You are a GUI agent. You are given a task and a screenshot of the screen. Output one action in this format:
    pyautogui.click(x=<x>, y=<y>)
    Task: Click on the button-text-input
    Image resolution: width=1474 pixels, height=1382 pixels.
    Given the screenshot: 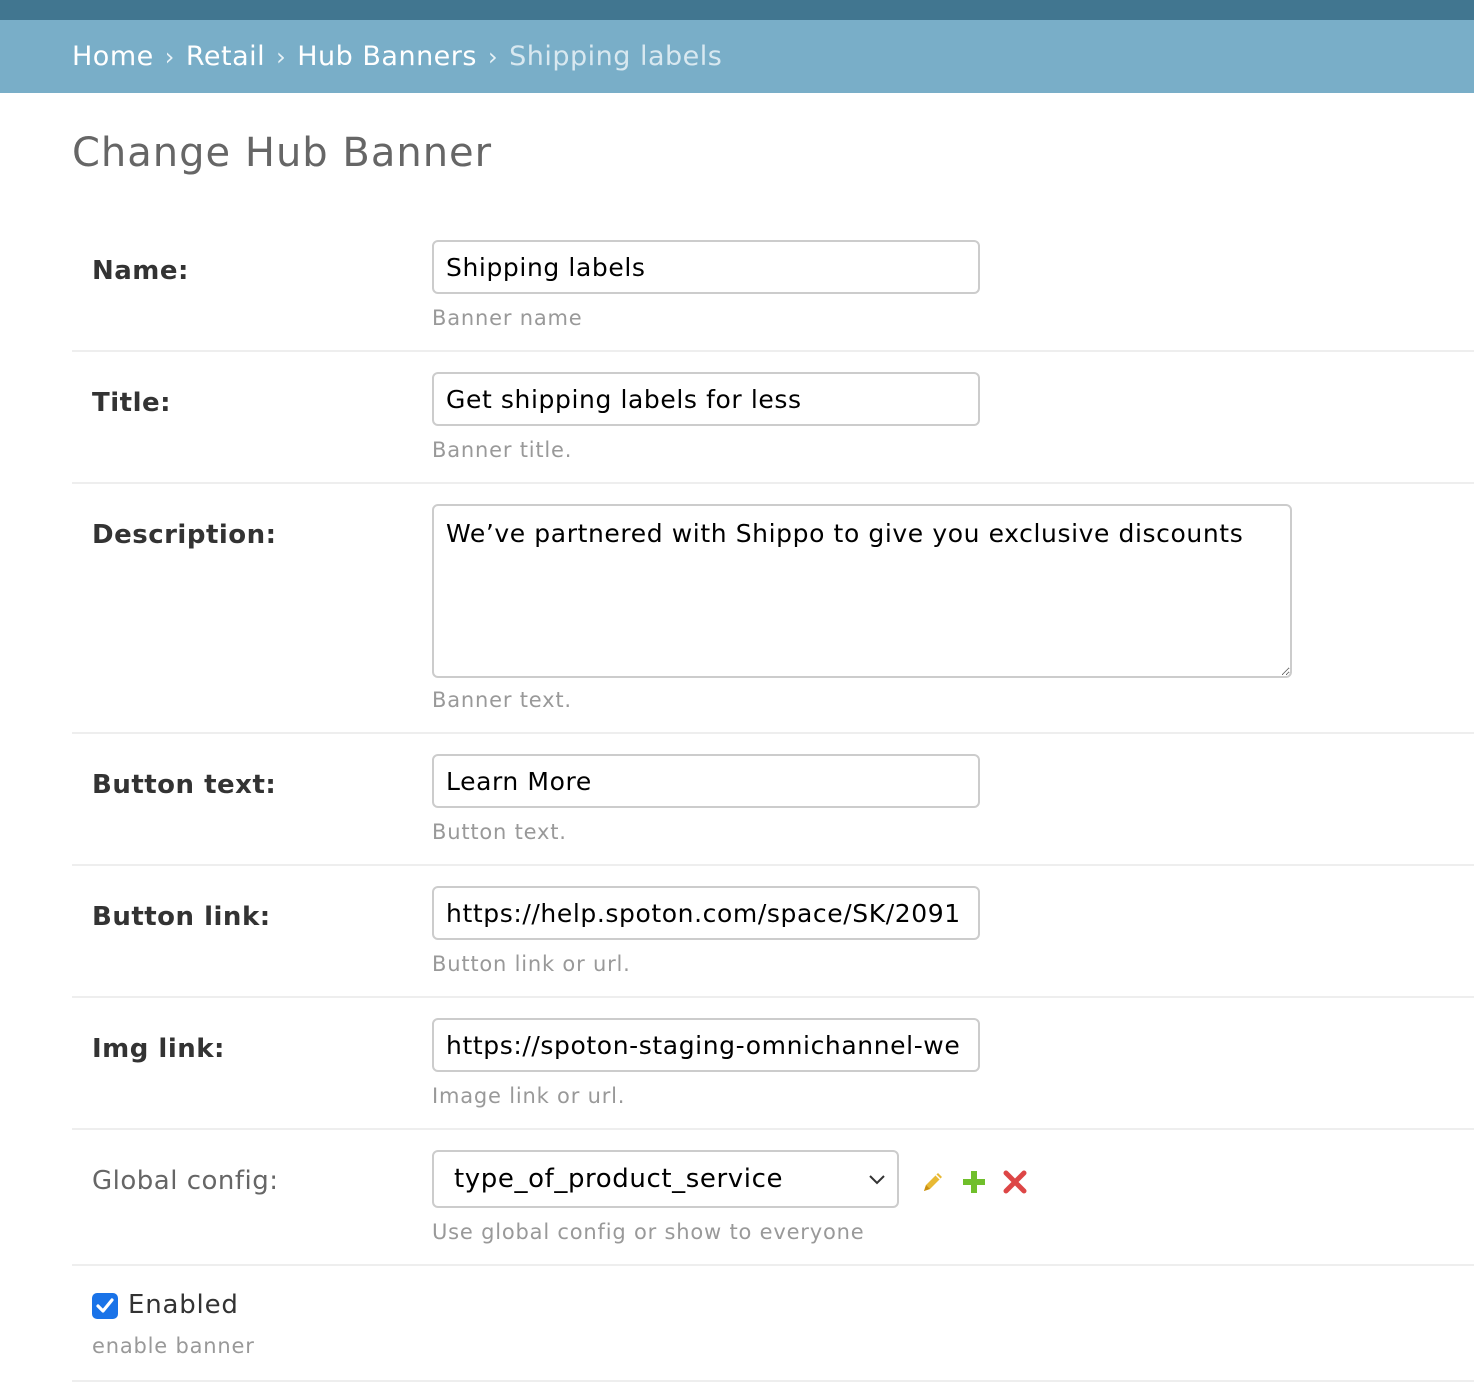 What is the action you would take?
    pyautogui.click(x=706, y=781)
    